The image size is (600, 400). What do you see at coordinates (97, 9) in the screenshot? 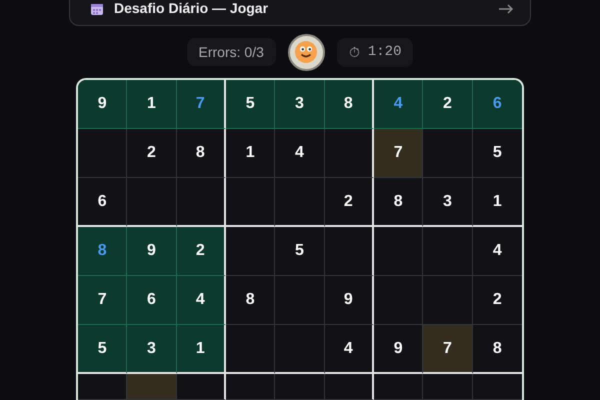
I see `calendar-icon` at bounding box center [97, 9].